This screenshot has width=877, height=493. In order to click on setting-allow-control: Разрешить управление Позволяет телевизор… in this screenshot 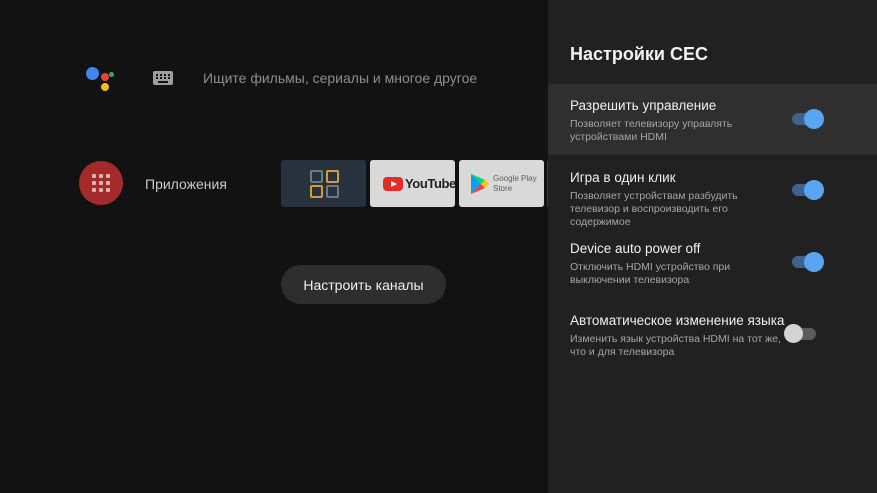, I will do `click(712, 119)`.